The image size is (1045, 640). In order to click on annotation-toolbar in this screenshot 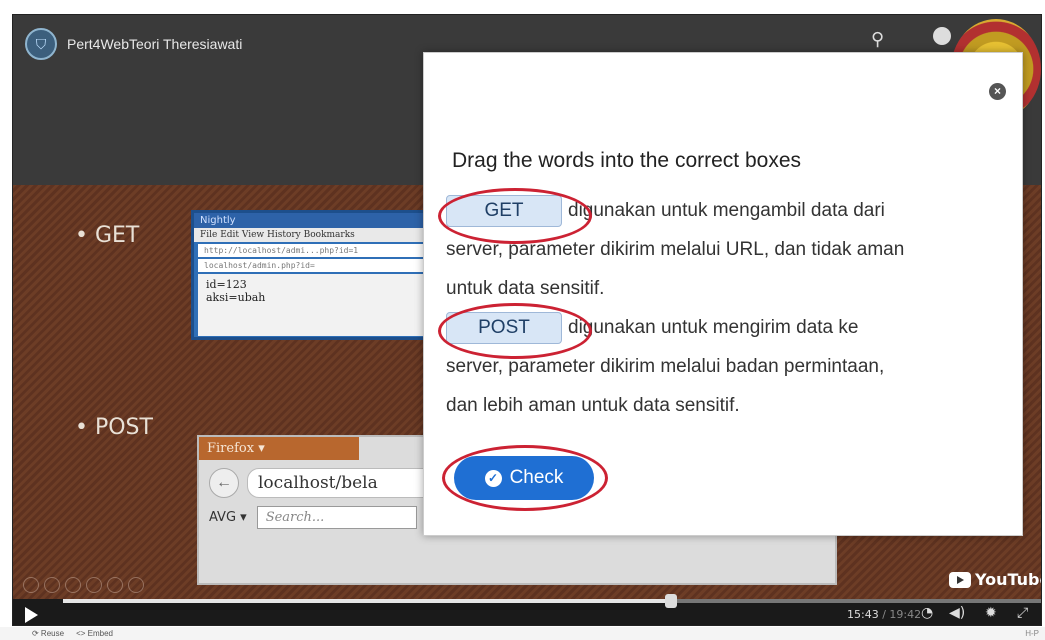, I will do `click(83, 585)`.